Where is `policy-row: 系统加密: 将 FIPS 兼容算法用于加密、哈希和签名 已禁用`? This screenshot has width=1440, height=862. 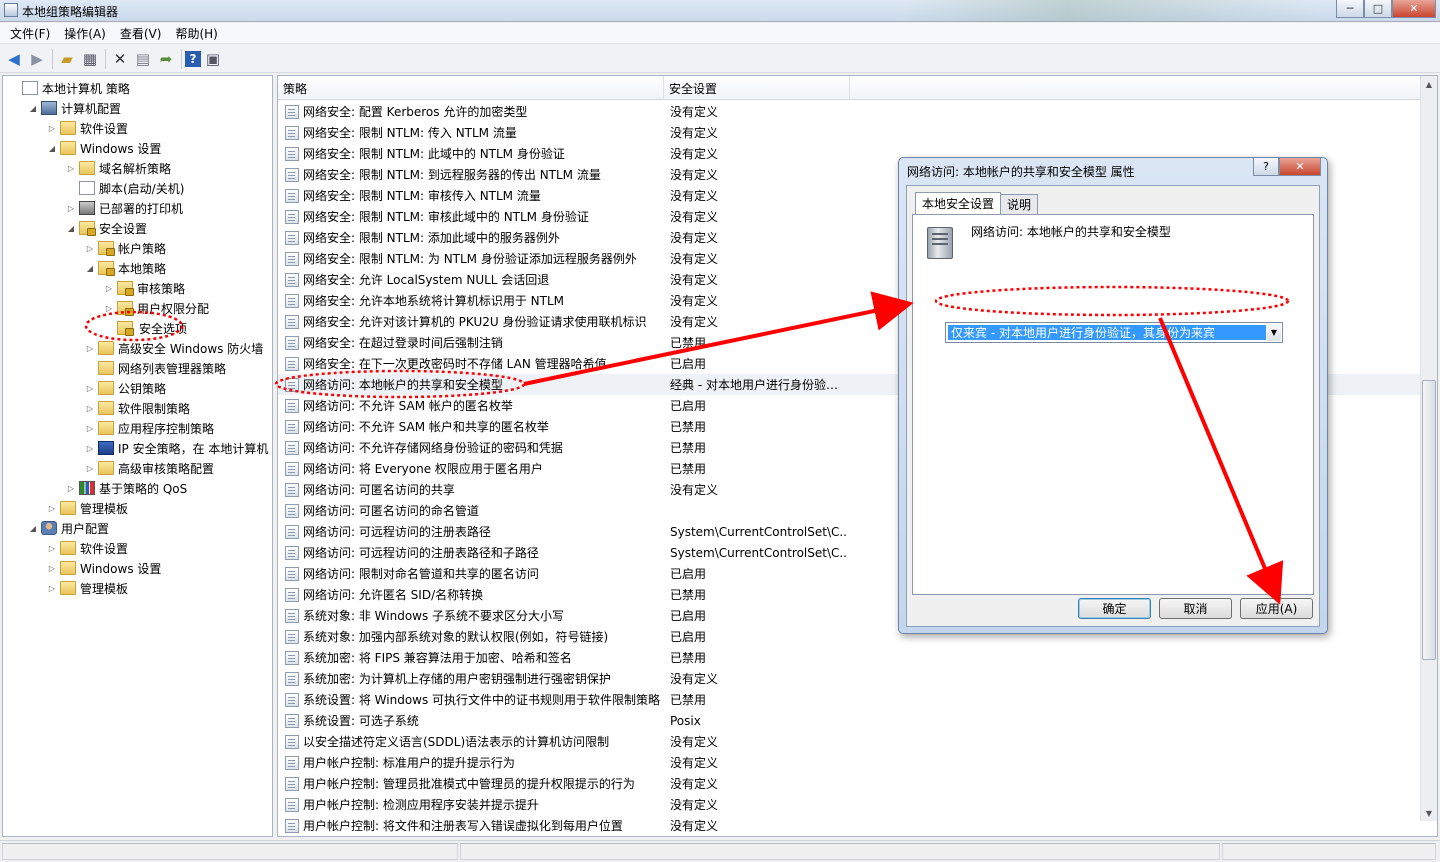
policy-row: 系统加密: 将 FIPS 兼容算法用于加密、哈希和签名 已禁用 is located at coordinates (850, 657).